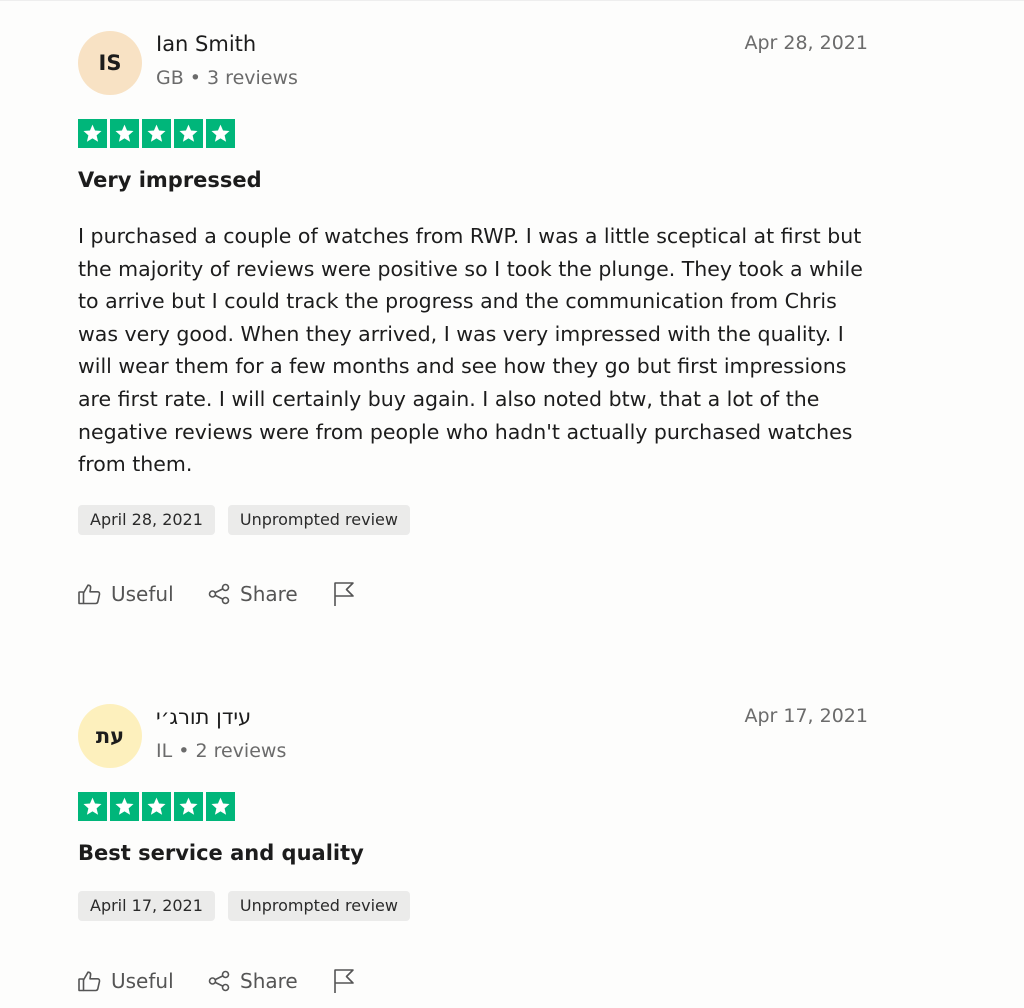 Image resolution: width=1024 pixels, height=1008 pixels. What do you see at coordinates (146, 906) in the screenshot?
I see `date-of-experience-badge: April 17, 2021` at bounding box center [146, 906].